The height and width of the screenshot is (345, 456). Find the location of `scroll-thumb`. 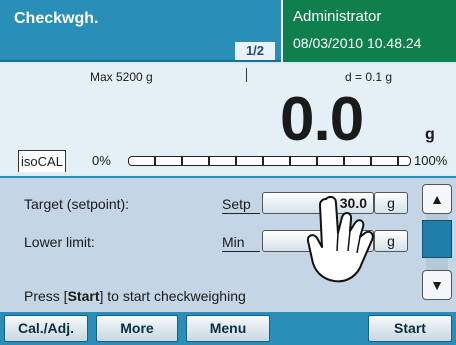

scroll-thumb is located at coordinates (437, 239).